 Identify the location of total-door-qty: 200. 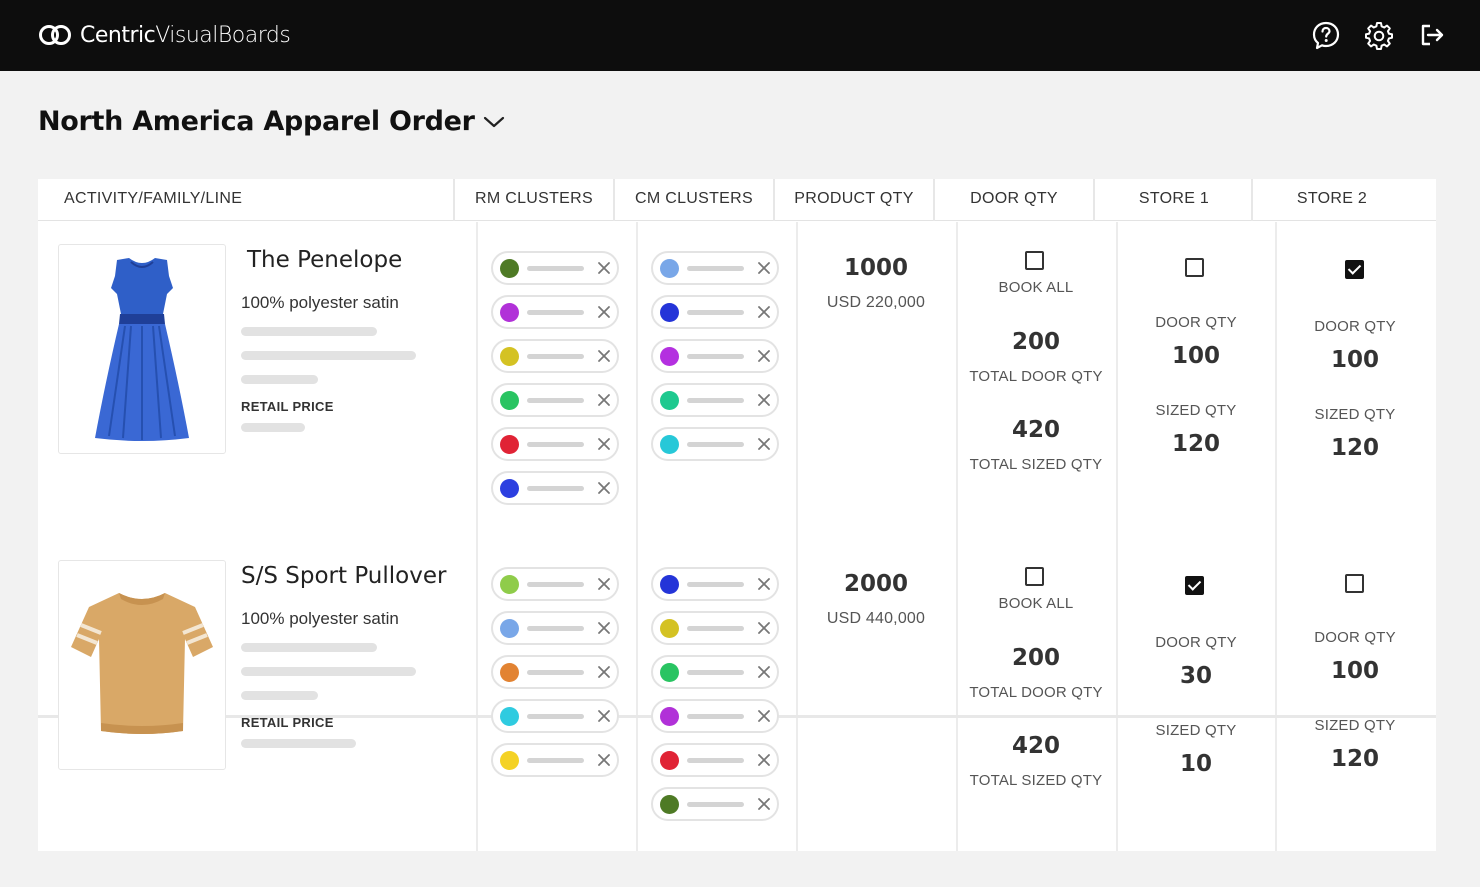
(1035, 342).